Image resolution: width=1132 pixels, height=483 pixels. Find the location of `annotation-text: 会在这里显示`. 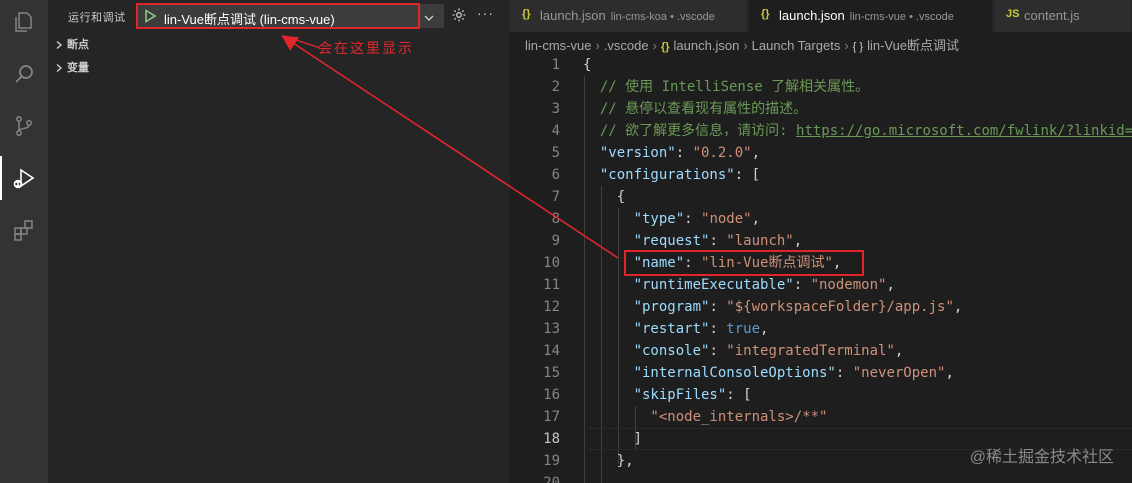

annotation-text: 会在这里显示 is located at coordinates (366, 49).